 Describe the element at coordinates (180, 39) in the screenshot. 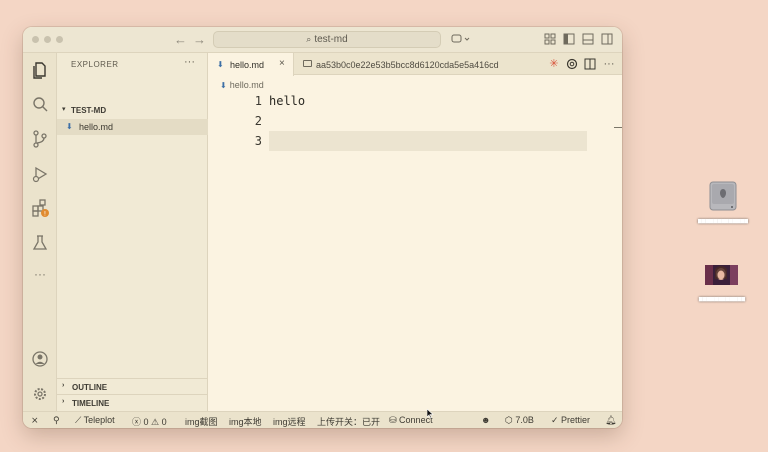

I see `back-arrow-icon: ←` at that location.